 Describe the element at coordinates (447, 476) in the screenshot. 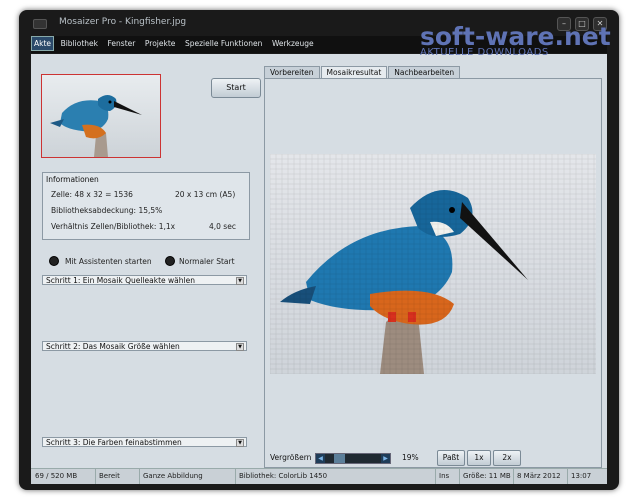

I see `status-ins: Ins` at that location.